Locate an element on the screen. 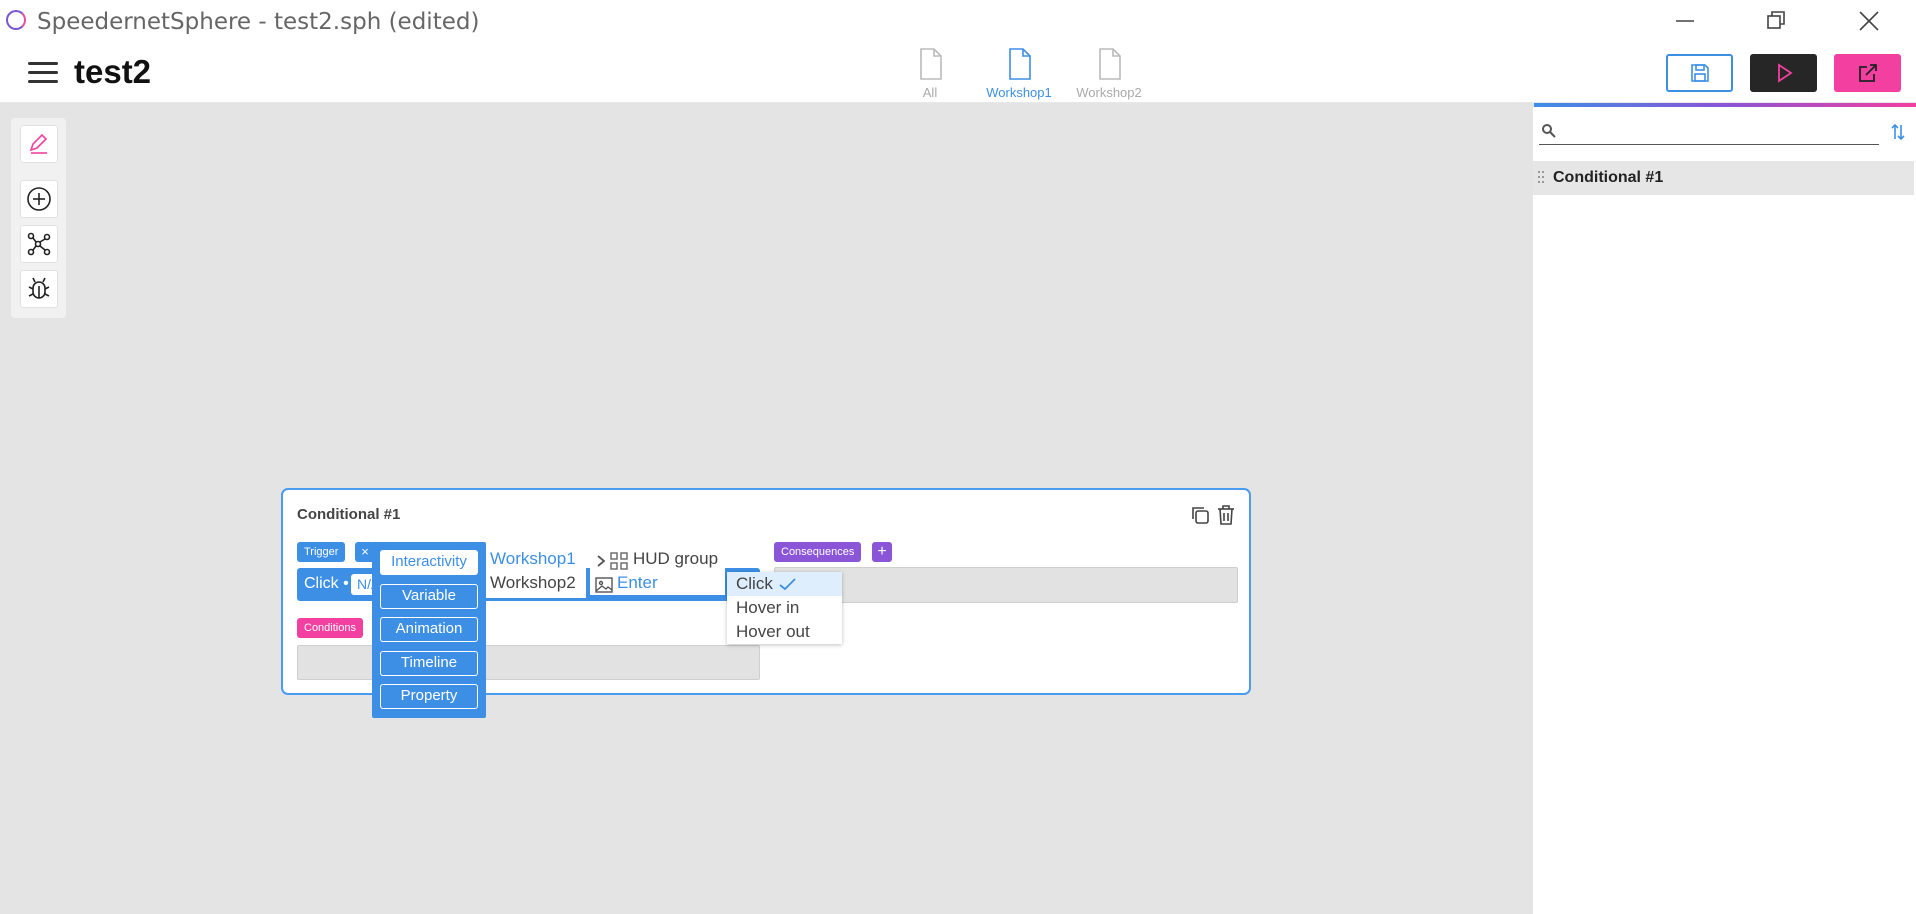  consequences-dropzone is located at coordinates (1006, 585).